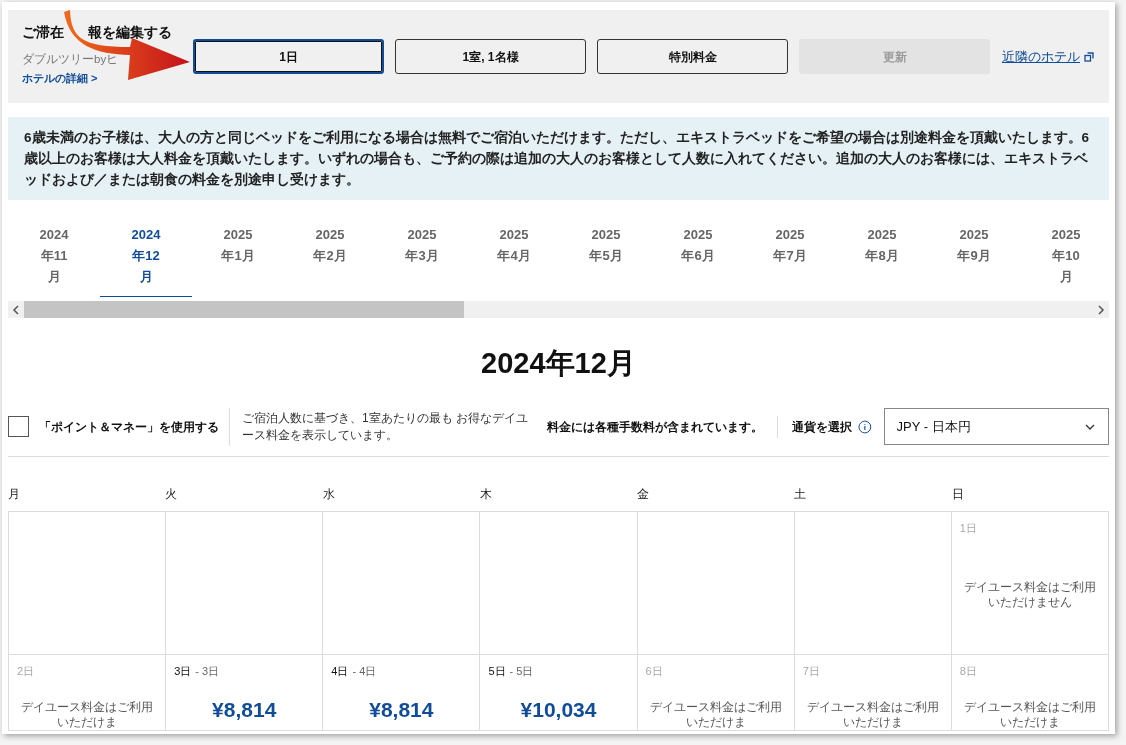 The height and width of the screenshot is (745, 1126). What do you see at coordinates (968, 528) in the screenshot?
I see `date-label: 1日` at bounding box center [968, 528].